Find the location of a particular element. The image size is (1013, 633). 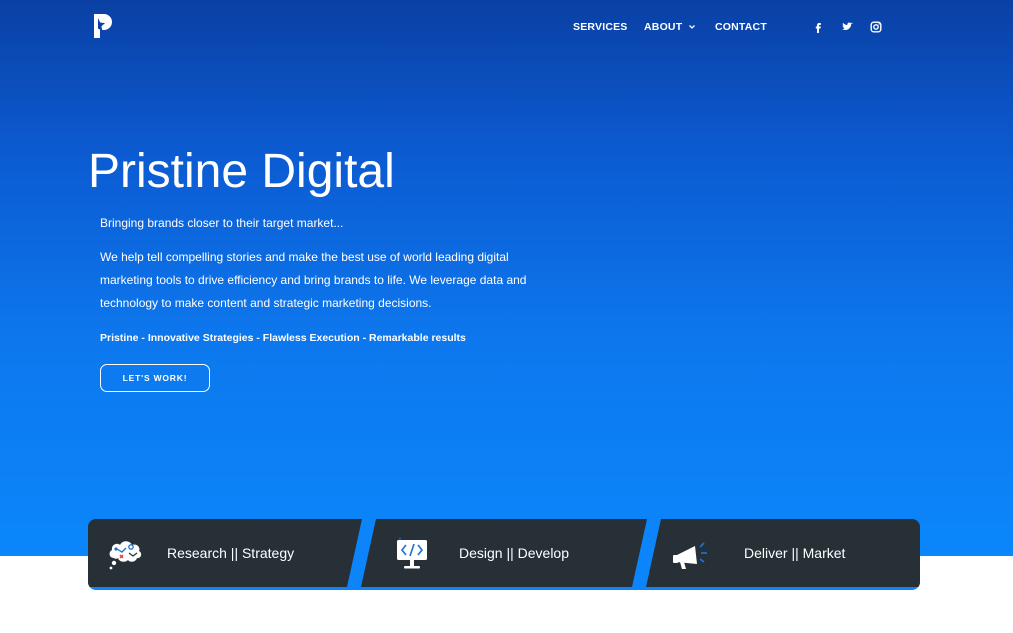

twitter-icon is located at coordinates (847, 27).